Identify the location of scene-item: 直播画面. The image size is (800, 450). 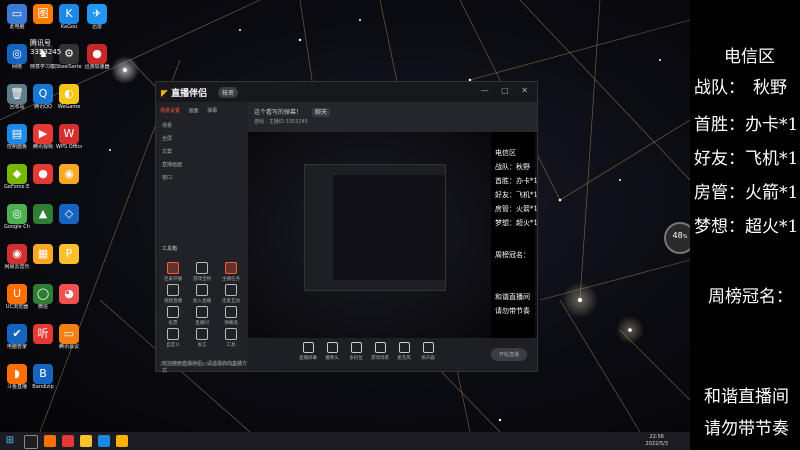
(172, 164).